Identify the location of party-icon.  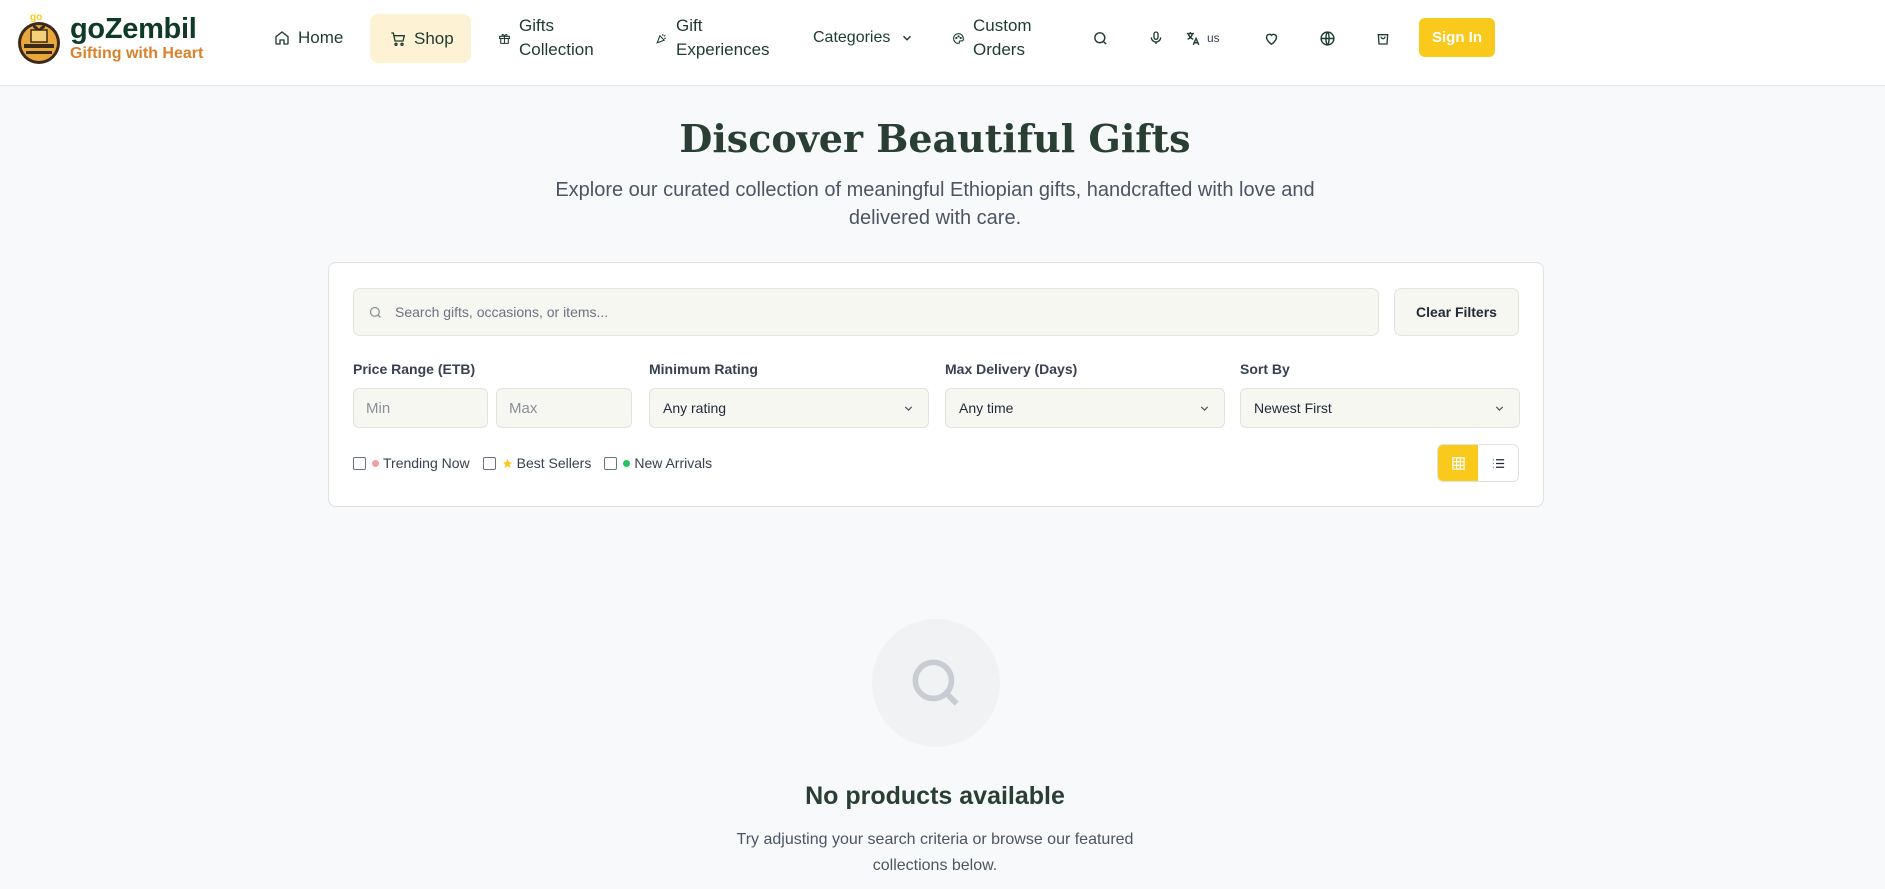
(661, 38).